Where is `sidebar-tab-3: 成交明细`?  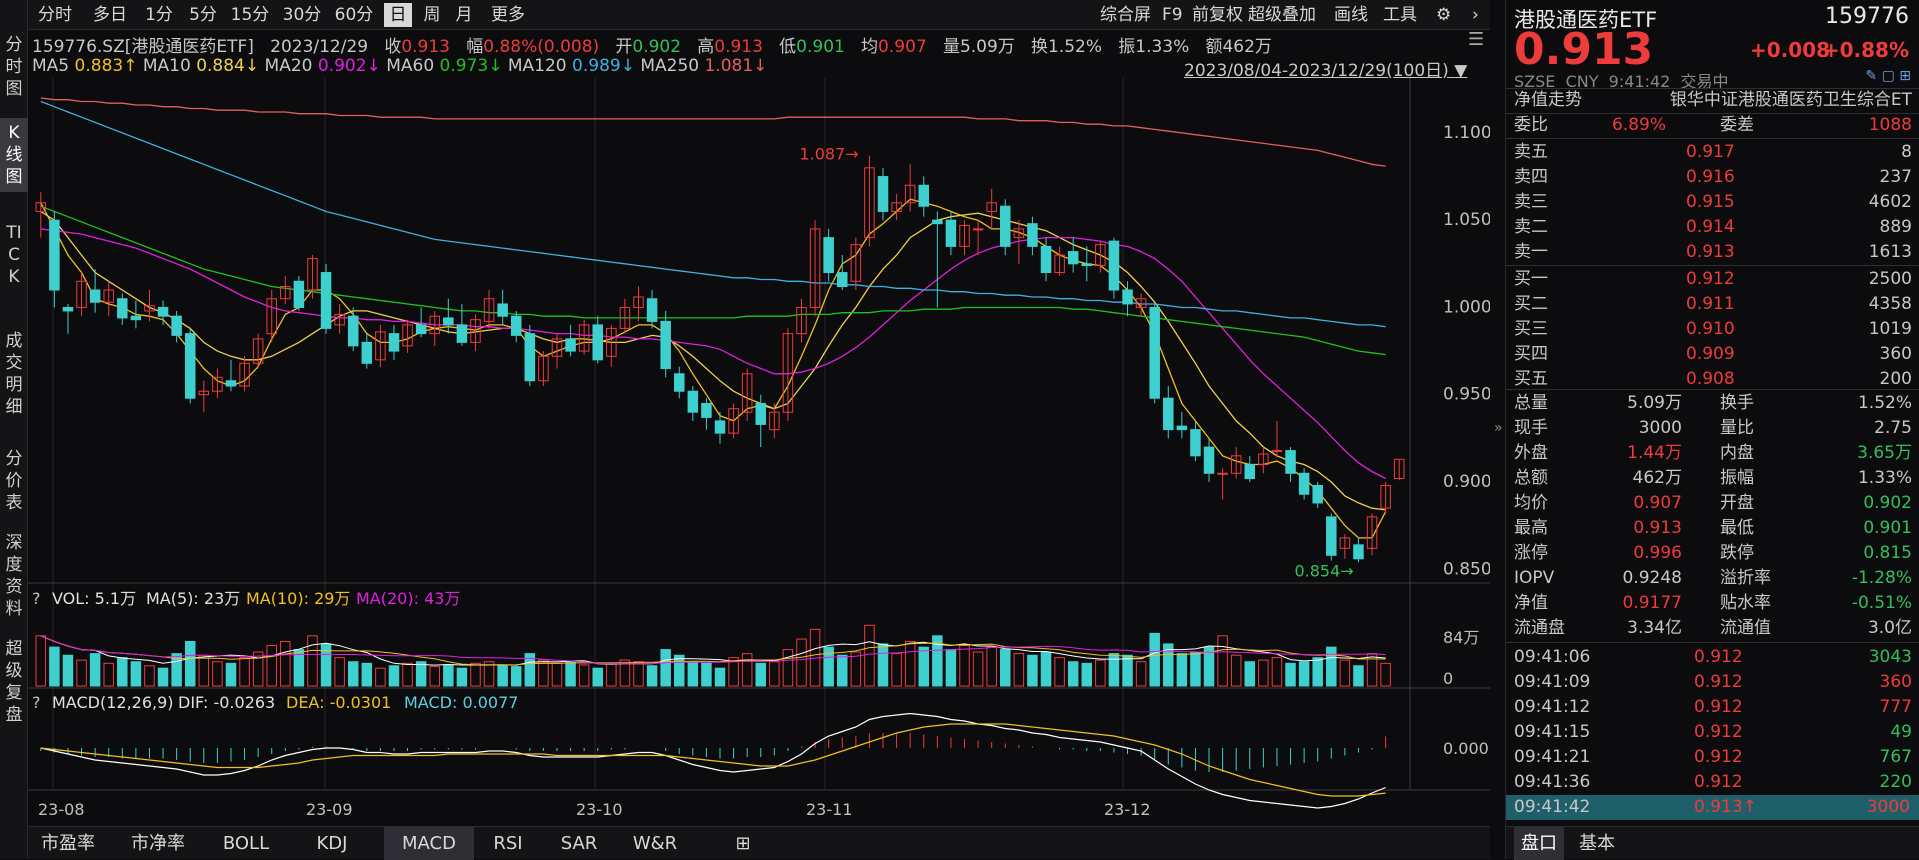 sidebar-tab-3: 成交明细 is located at coordinates (14, 374).